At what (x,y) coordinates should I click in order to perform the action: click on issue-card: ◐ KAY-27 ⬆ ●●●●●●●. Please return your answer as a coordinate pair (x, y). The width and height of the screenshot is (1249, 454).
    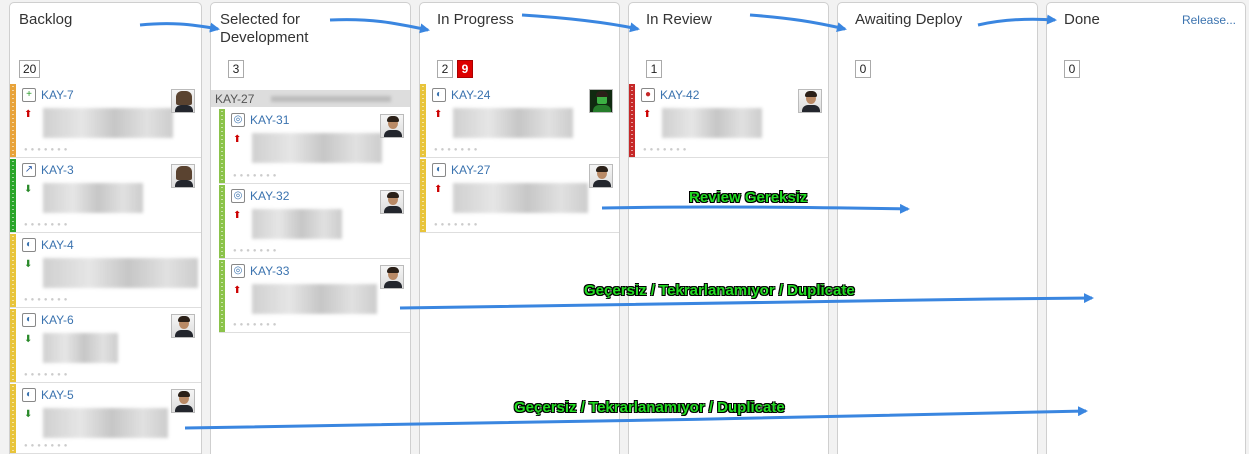
    Looking at the image, I should click on (519, 196).